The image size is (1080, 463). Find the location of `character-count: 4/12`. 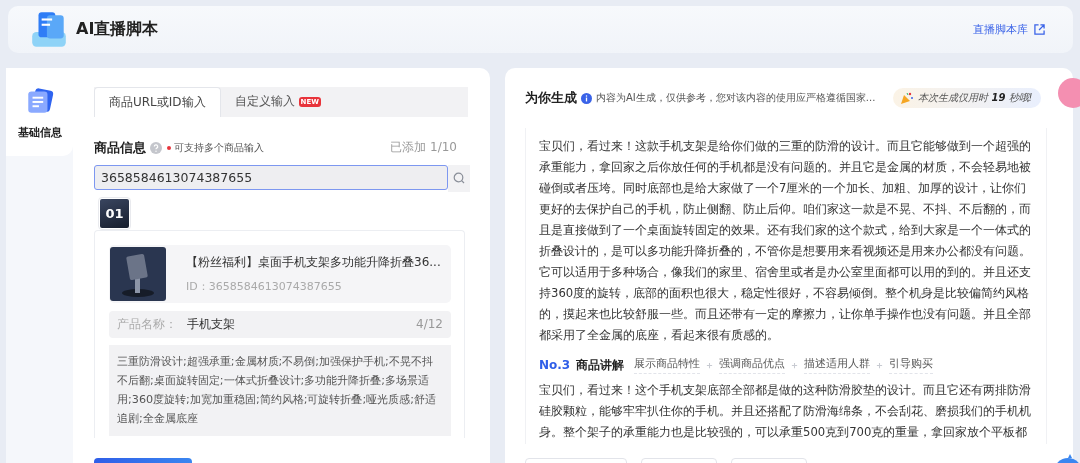

character-count: 4/12 is located at coordinates (429, 324).